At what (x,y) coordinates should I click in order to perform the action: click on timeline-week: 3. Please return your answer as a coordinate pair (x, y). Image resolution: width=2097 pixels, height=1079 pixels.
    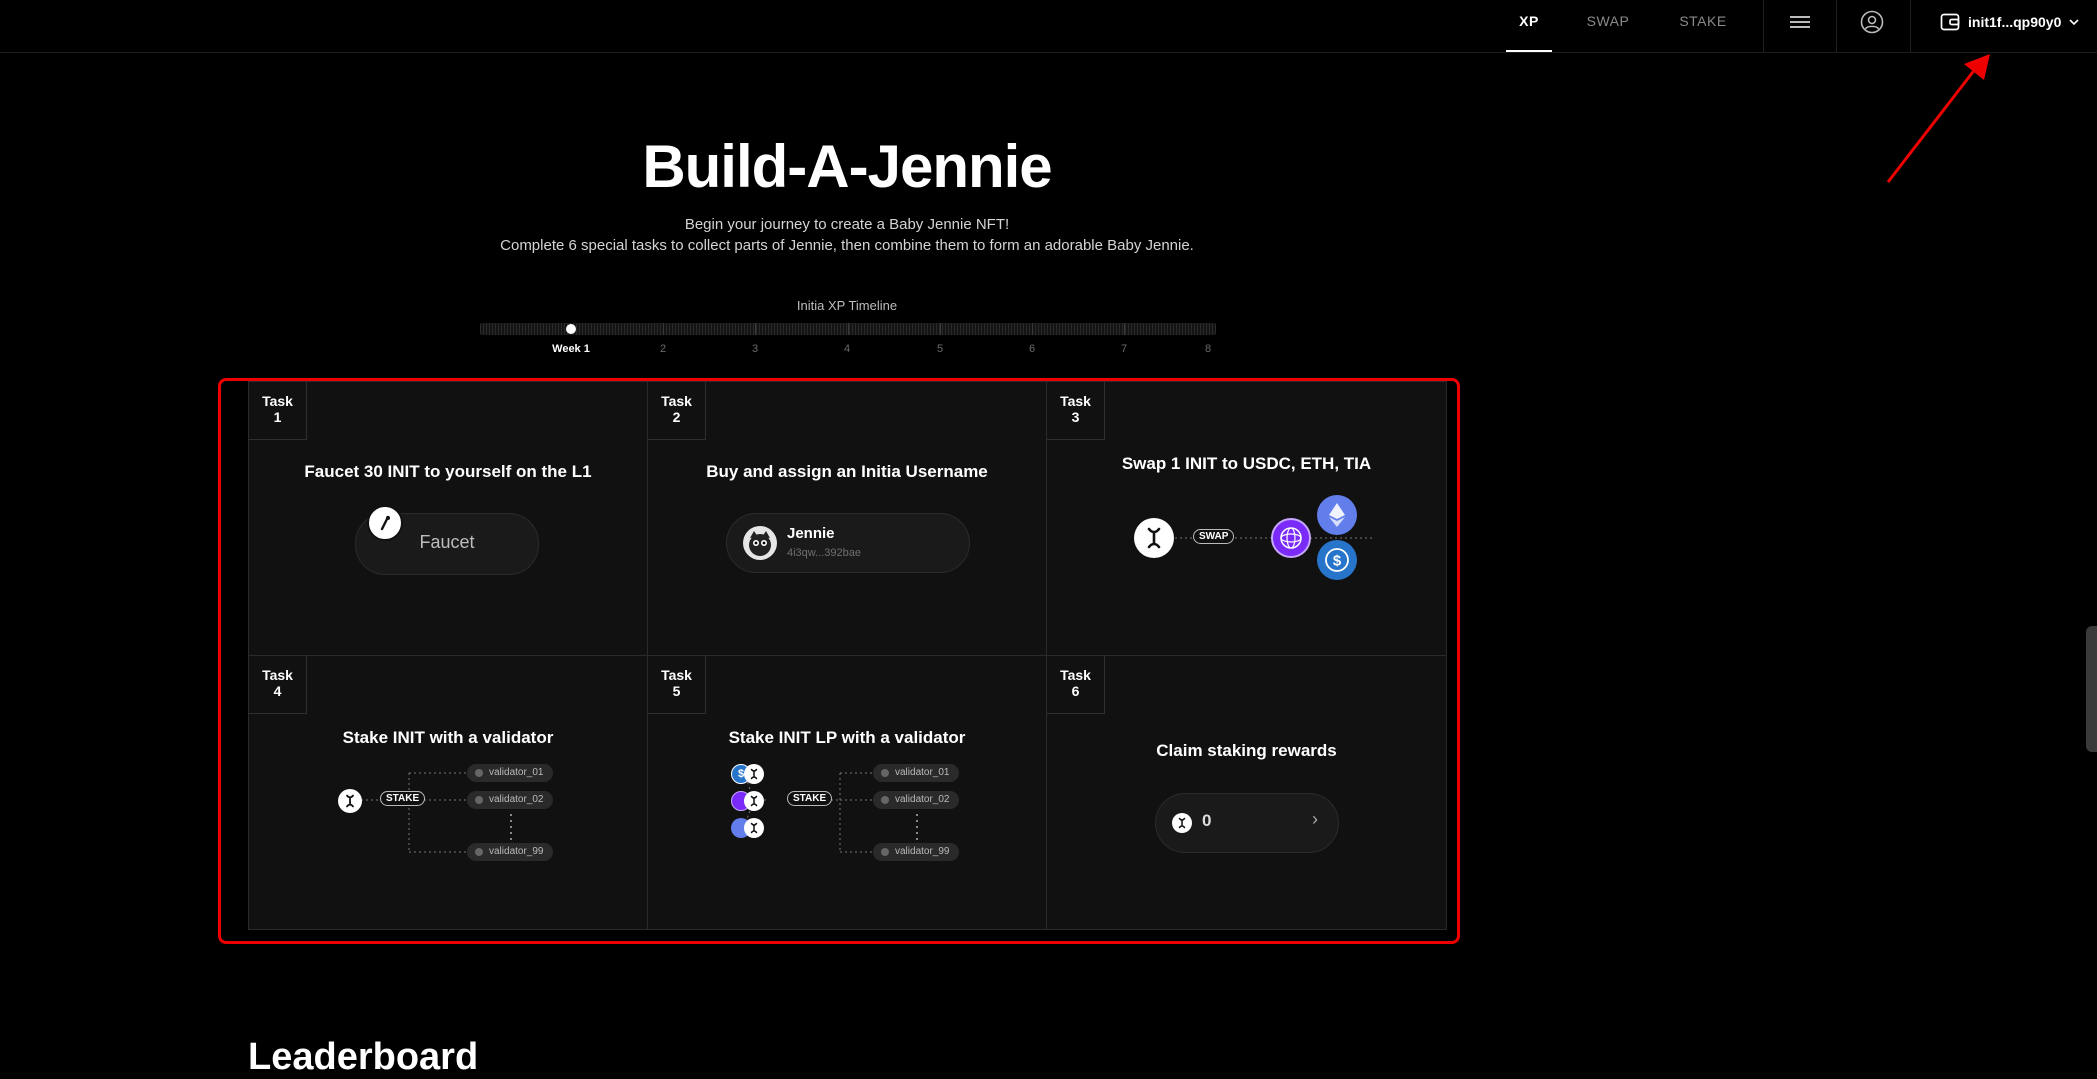
    Looking at the image, I should click on (755, 349).